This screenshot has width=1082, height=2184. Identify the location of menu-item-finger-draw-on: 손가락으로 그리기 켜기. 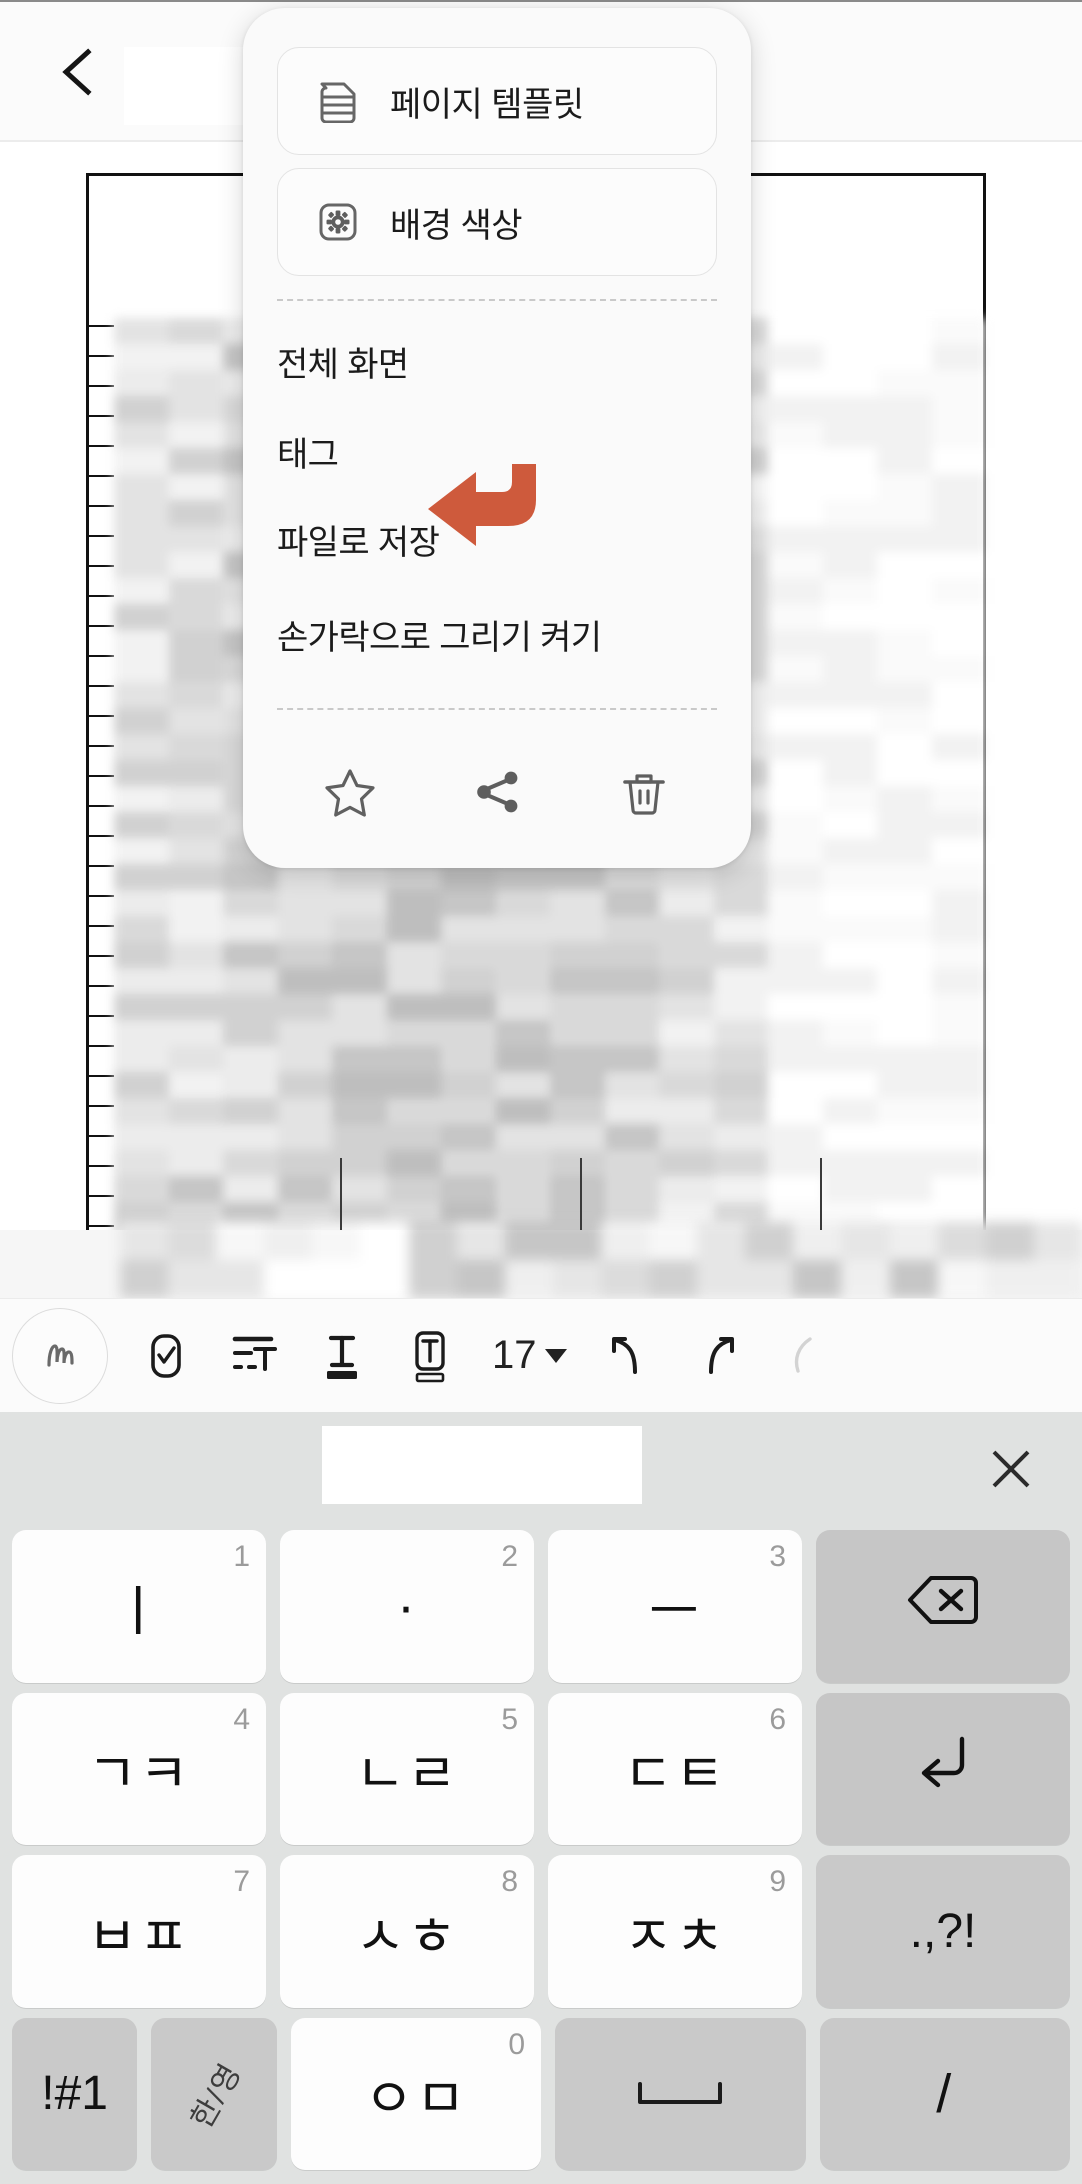
(497, 634).